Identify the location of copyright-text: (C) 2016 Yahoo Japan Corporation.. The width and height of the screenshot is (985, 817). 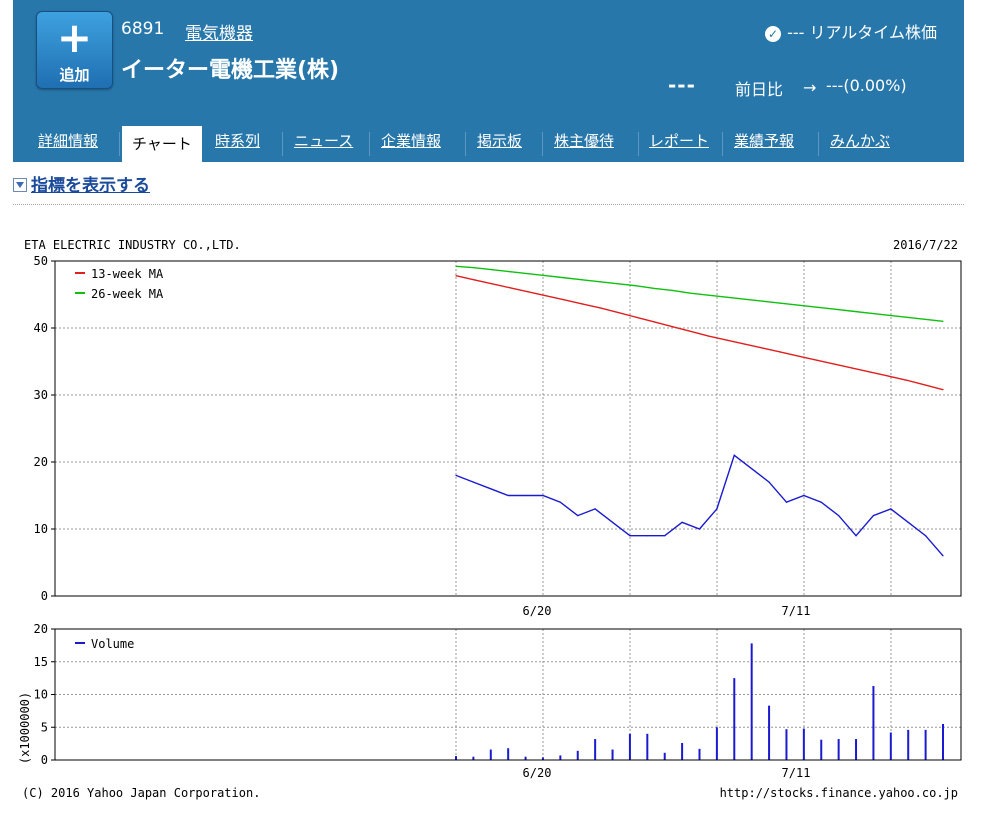
(141, 793).